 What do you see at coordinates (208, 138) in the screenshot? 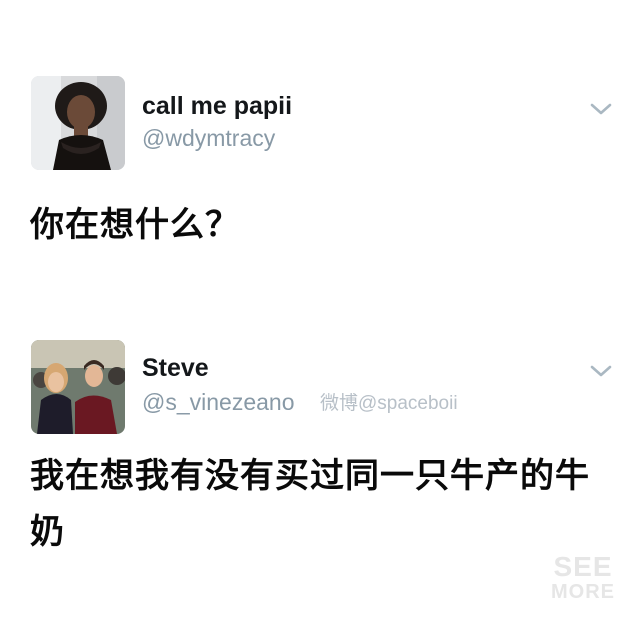
I see `user-handle: @wdymtracy` at bounding box center [208, 138].